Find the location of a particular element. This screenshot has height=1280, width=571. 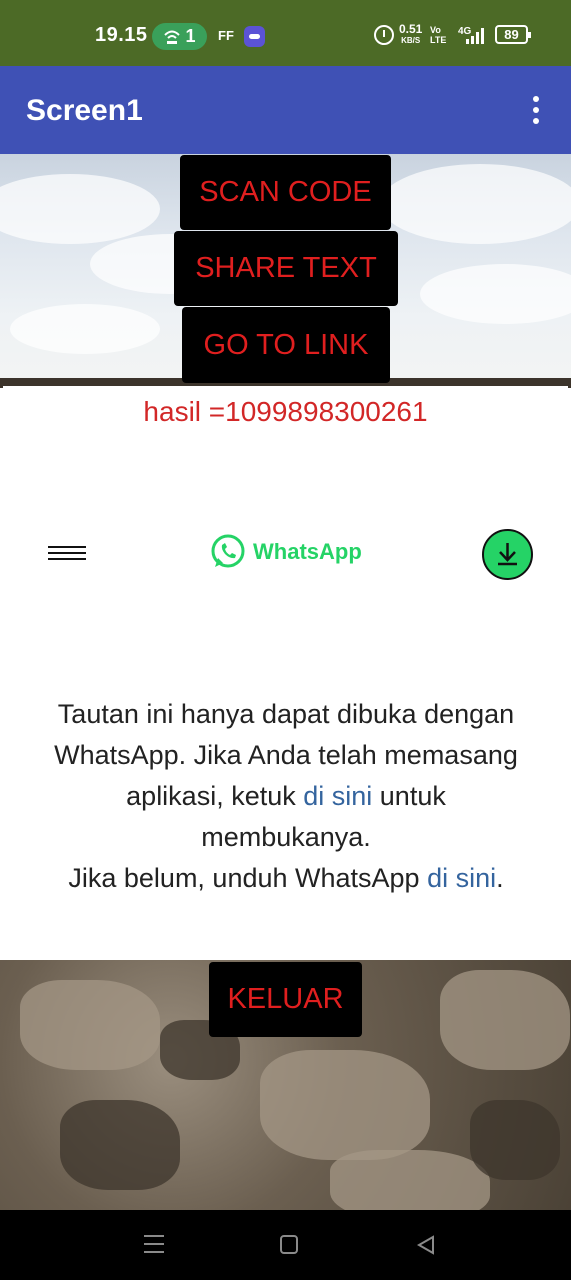

message-part-4: . is located at coordinates (500, 878).